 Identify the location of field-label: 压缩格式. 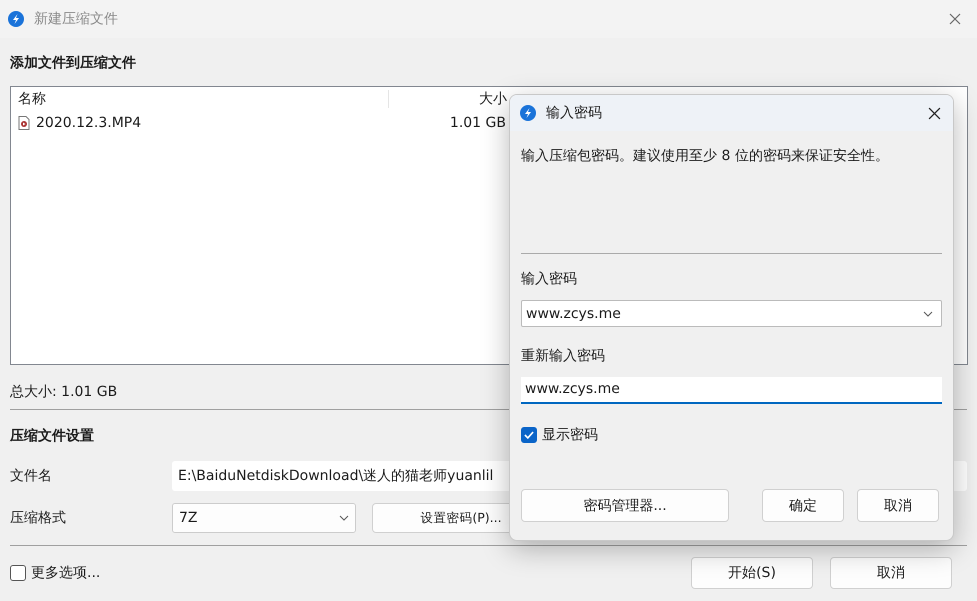
(38, 518).